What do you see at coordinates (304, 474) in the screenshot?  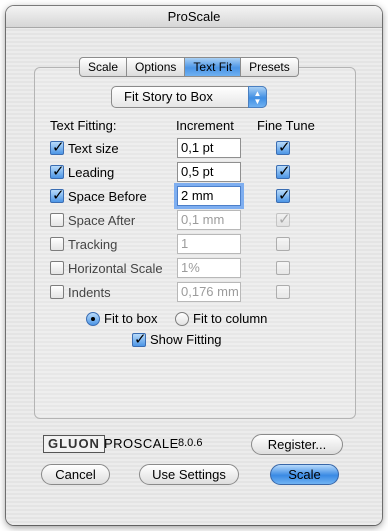 I see `scale-button: Scale` at bounding box center [304, 474].